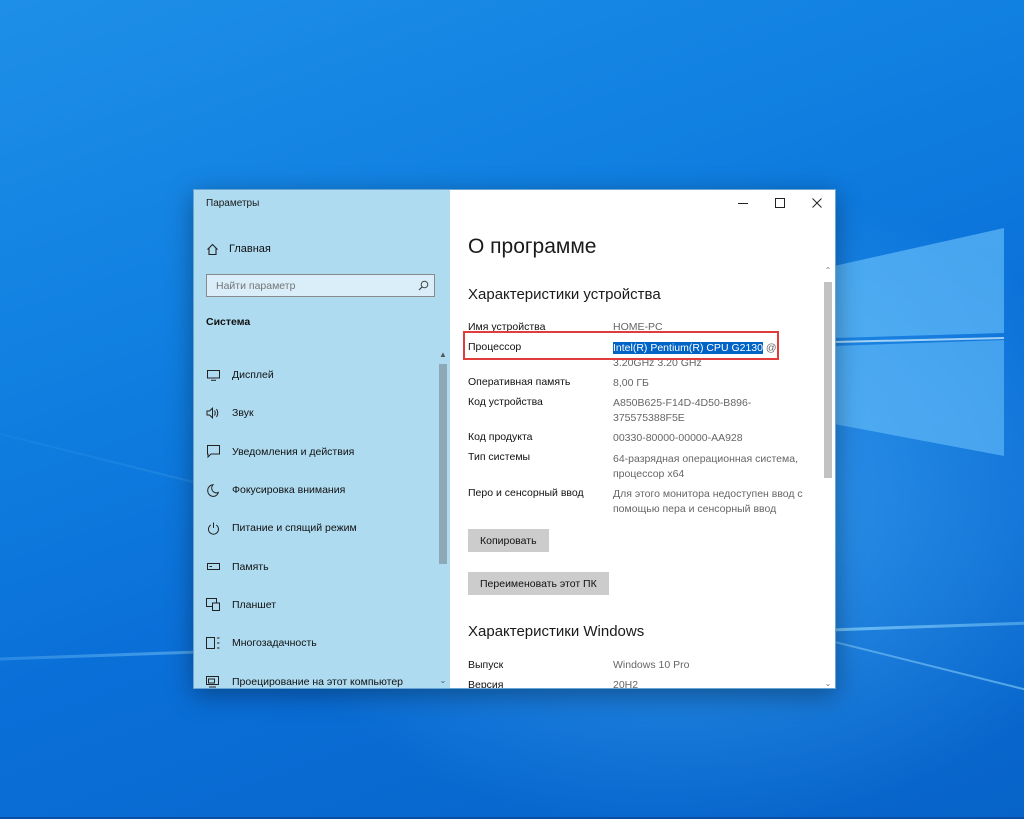 This screenshot has height=819, width=1024. I want to click on minimize-button, so click(742, 203).